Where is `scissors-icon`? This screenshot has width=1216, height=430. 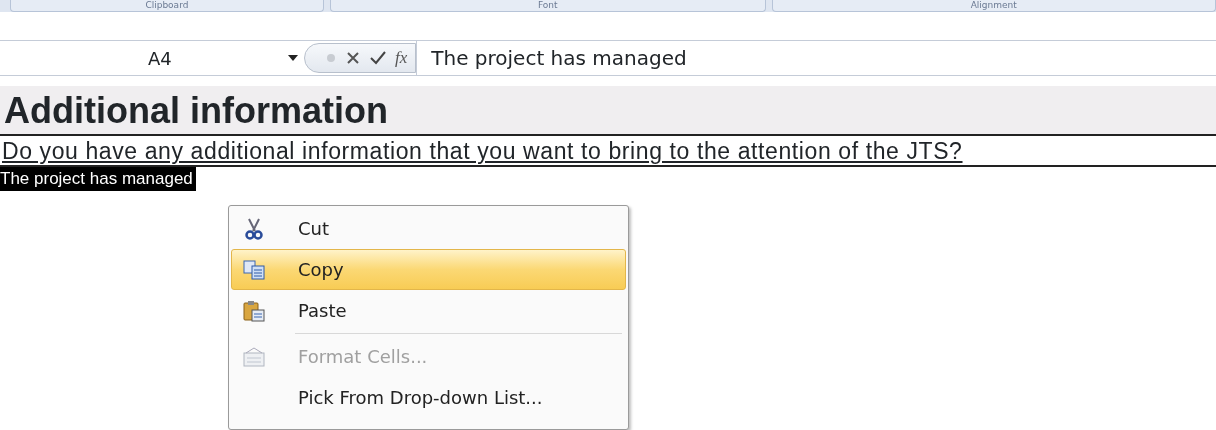
scissors-icon is located at coordinates (254, 228).